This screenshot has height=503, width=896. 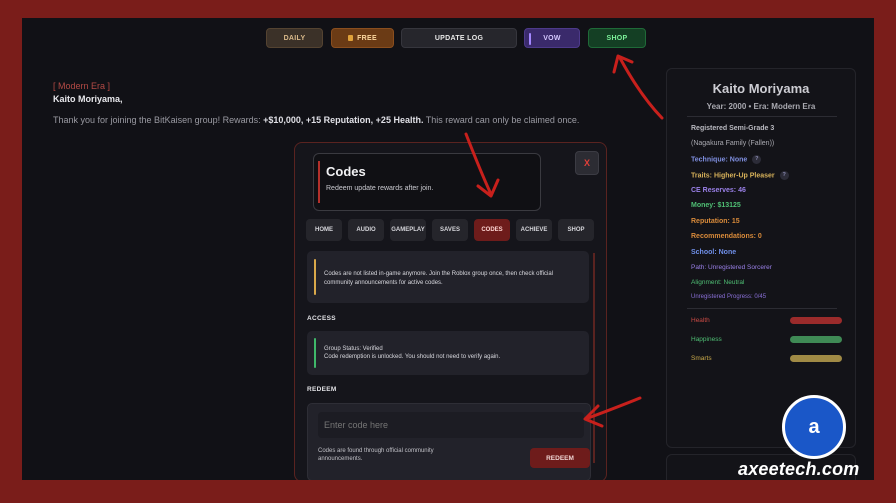 I want to click on arrow-to-codes-tab, so click(x=478, y=163).